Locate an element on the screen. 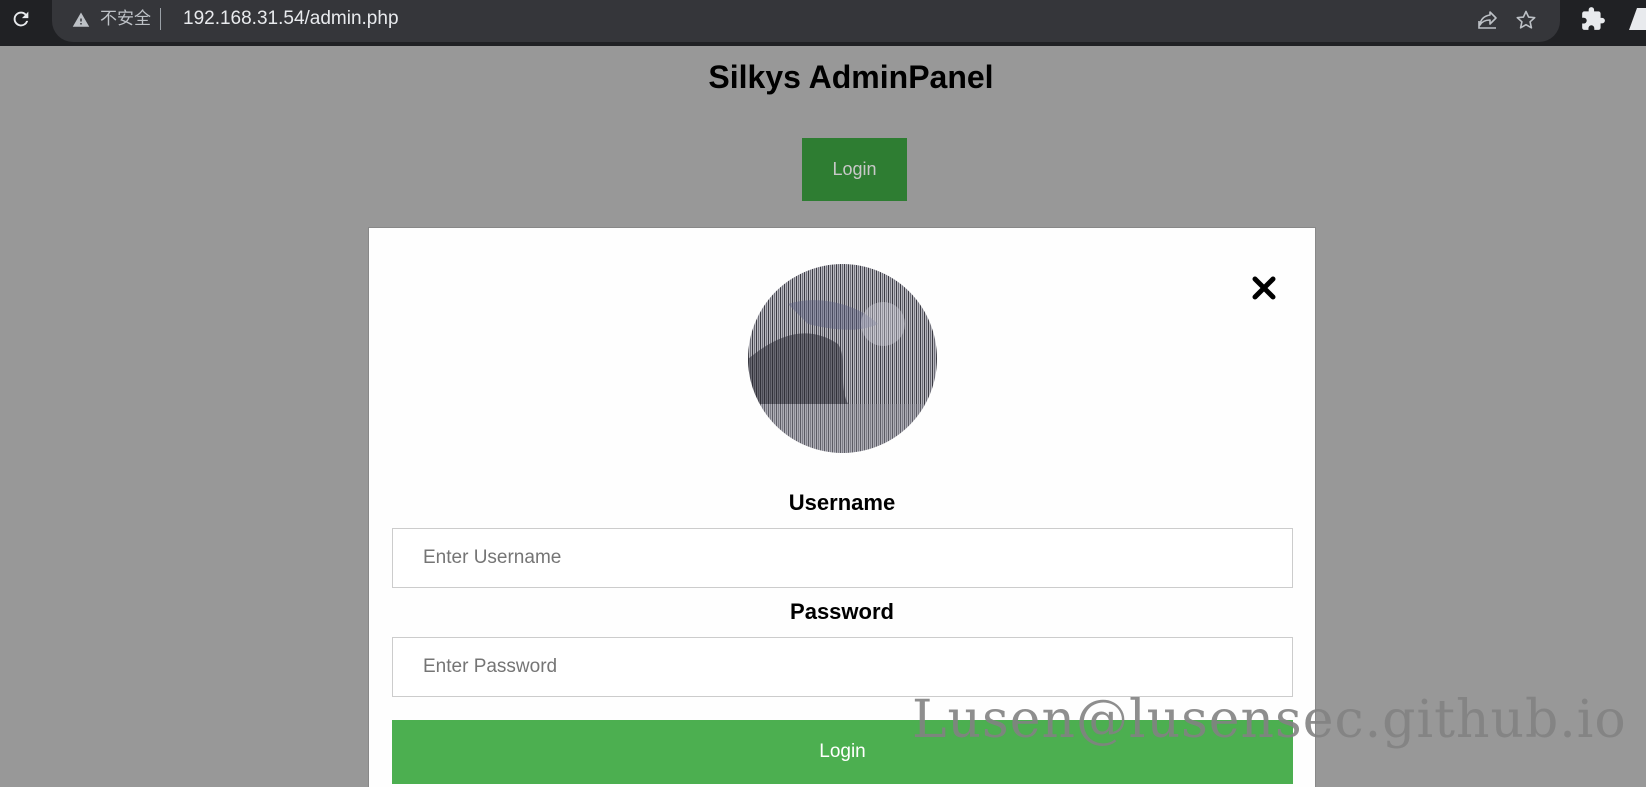 The height and width of the screenshot is (787, 1646). avatar is located at coordinates (842, 358).